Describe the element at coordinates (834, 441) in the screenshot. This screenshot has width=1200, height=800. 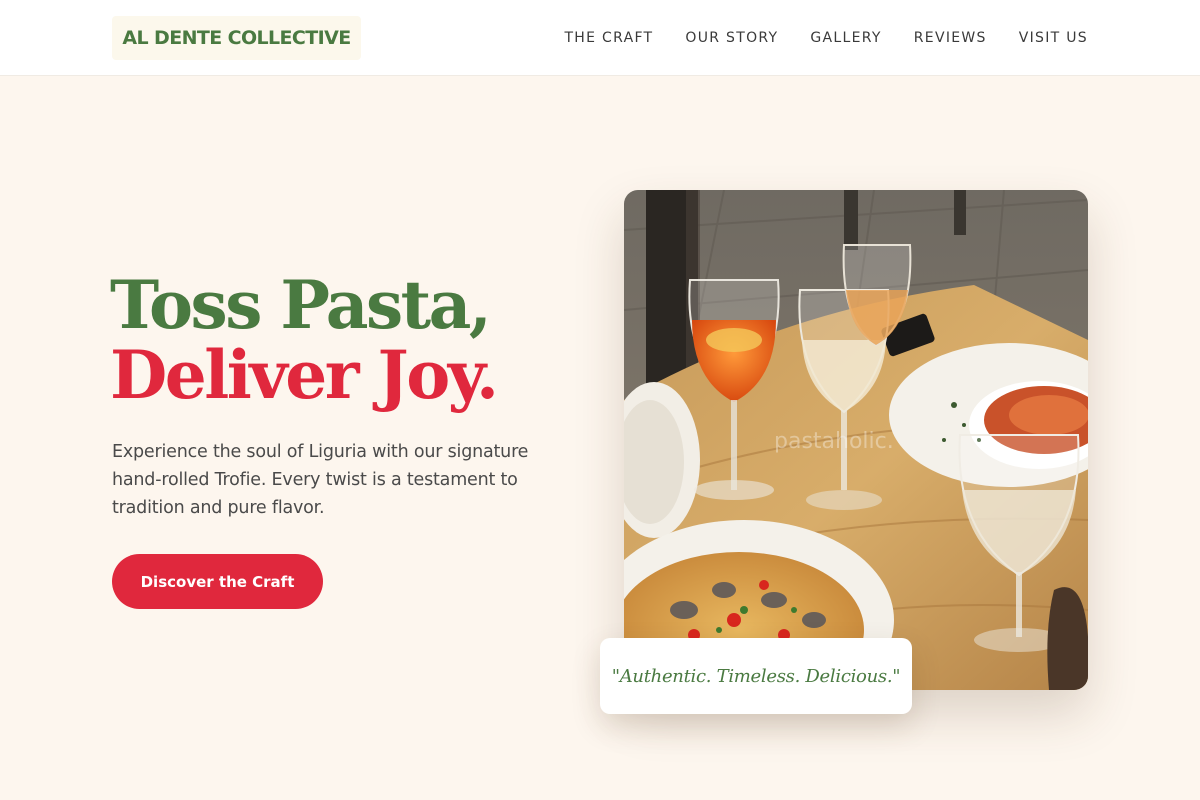
I see `image-watermark: pastaholic.` at that location.